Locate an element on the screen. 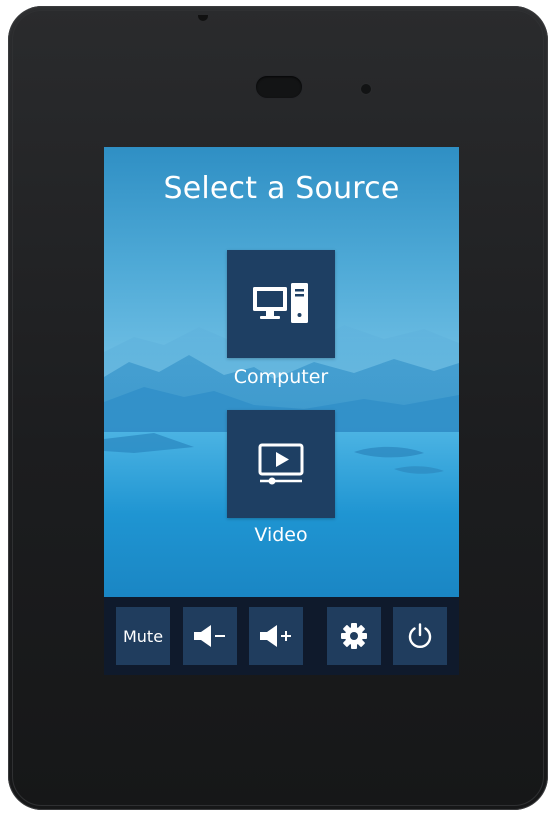 This screenshot has height=813, width=554. video-source-button is located at coordinates (281, 464).